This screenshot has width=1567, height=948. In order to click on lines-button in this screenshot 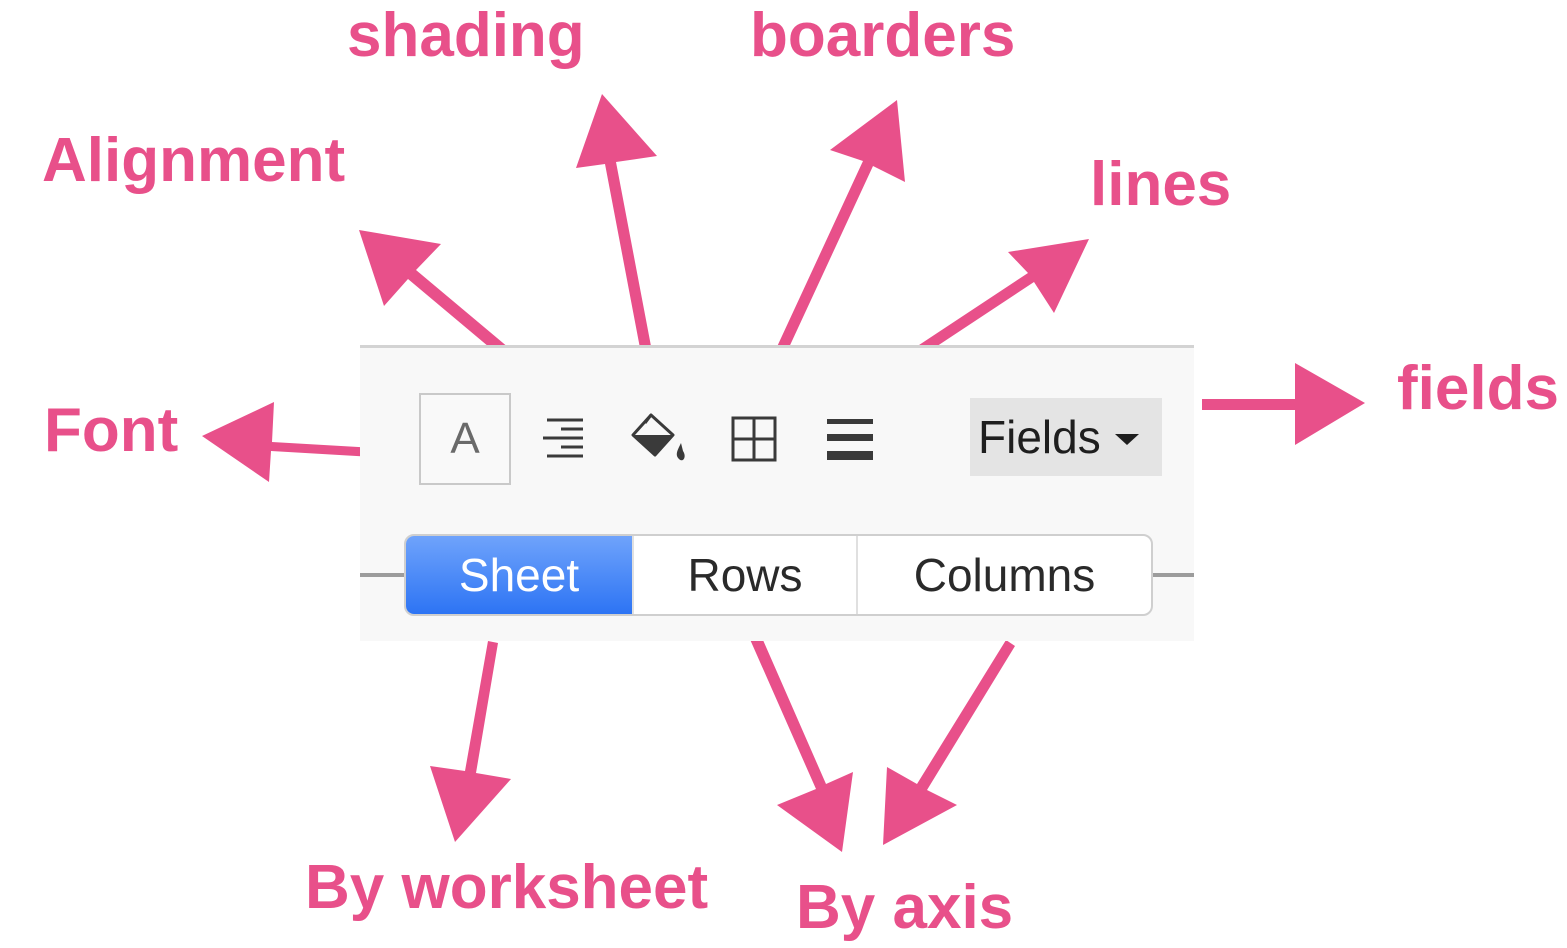, I will do `click(850, 439)`.